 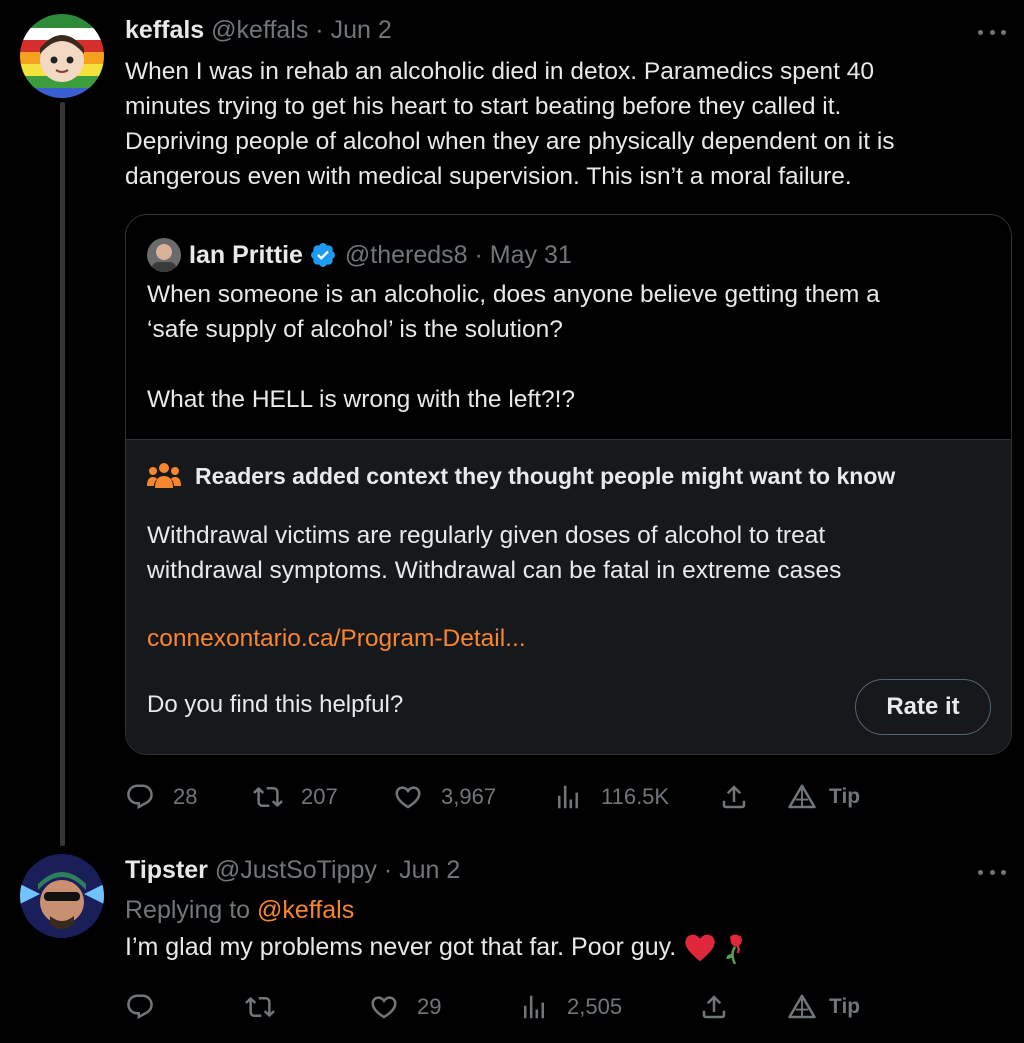 What do you see at coordinates (513, 364) in the screenshot?
I see `quoted-text-line` at bounding box center [513, 364].